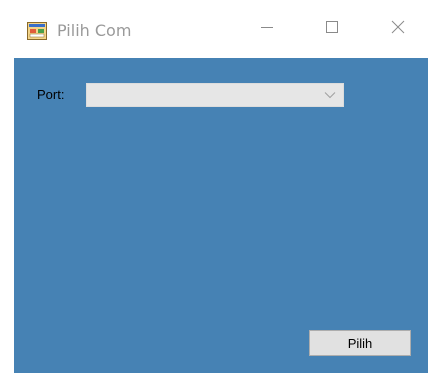 The height and width of the screenshot is (373, 428). I want to click on minimize-icon, so click(267, 29).